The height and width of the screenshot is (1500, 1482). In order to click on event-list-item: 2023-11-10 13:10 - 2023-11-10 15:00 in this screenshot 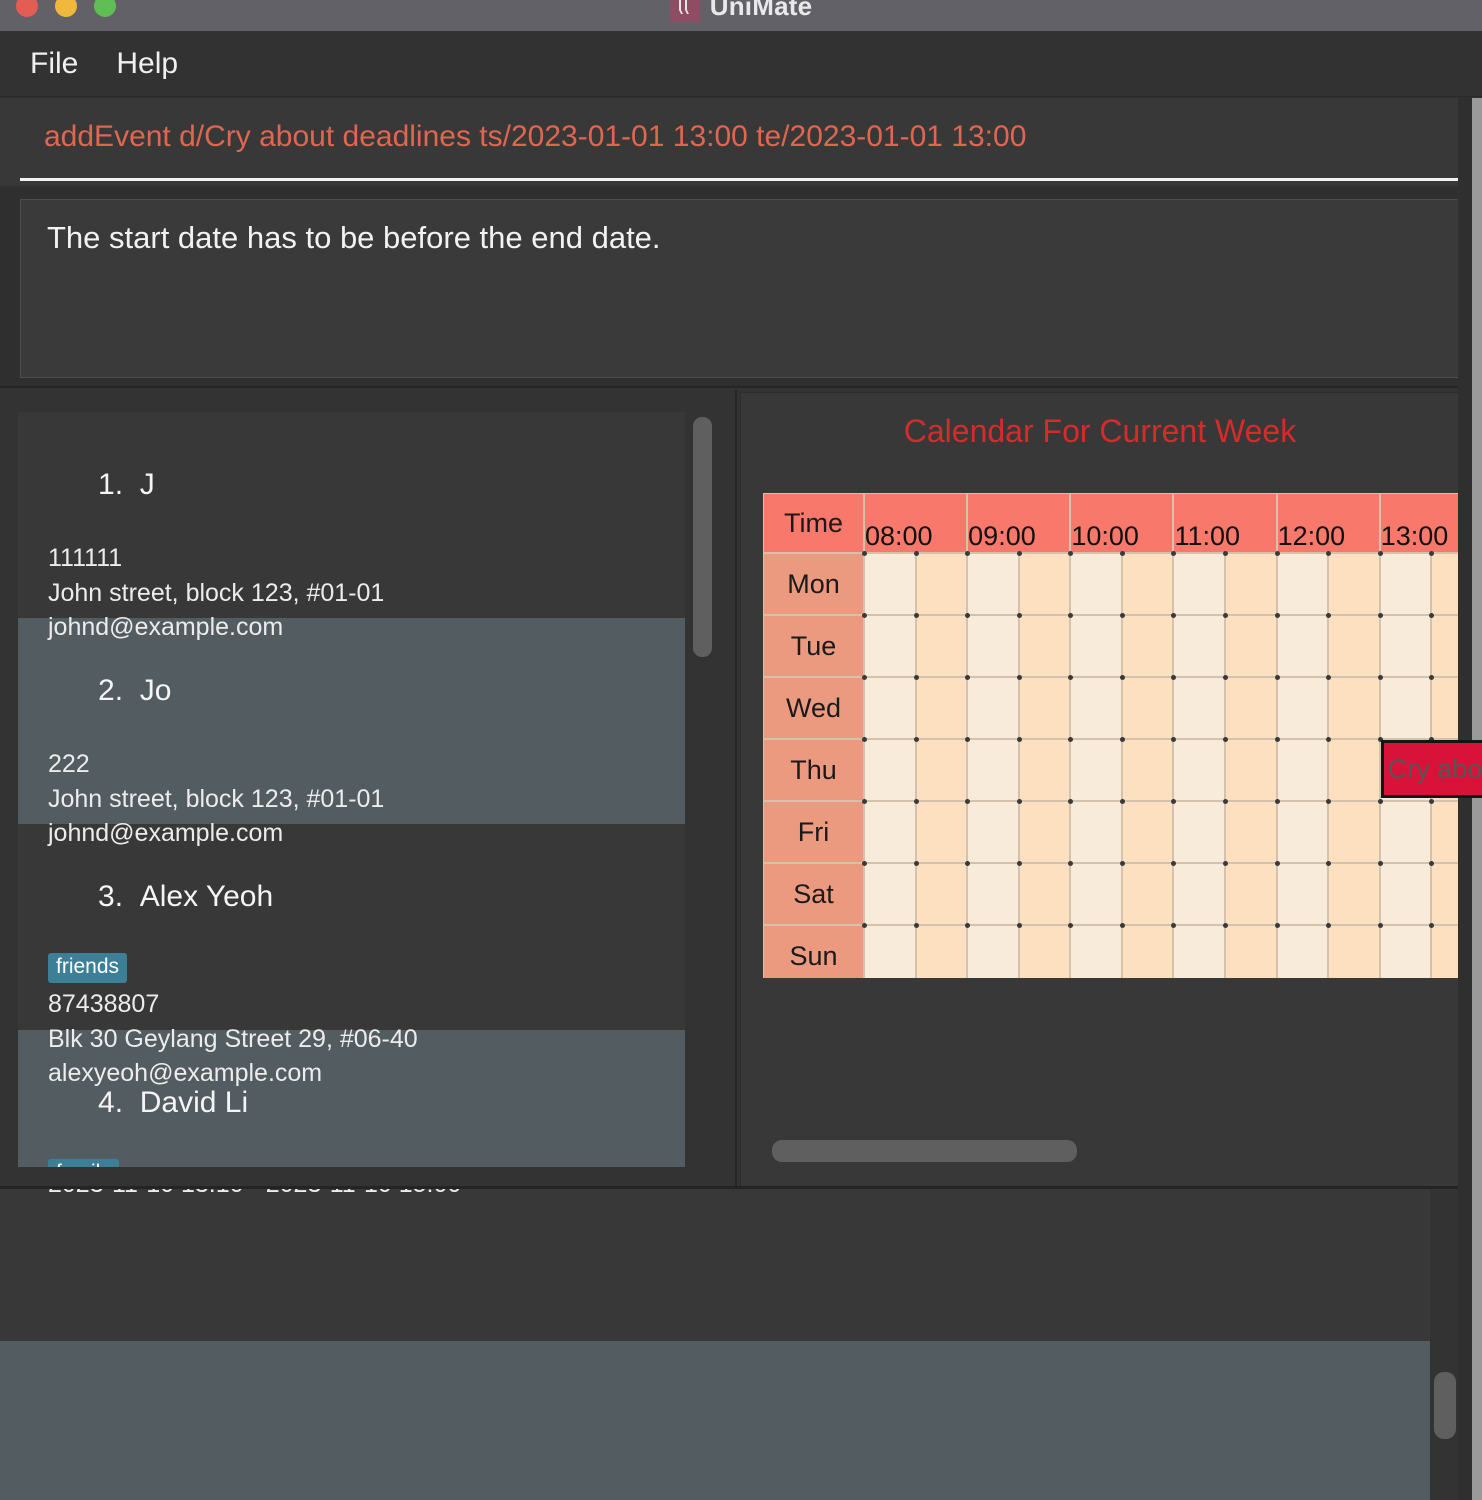, I will do `click(715, 1265)`.